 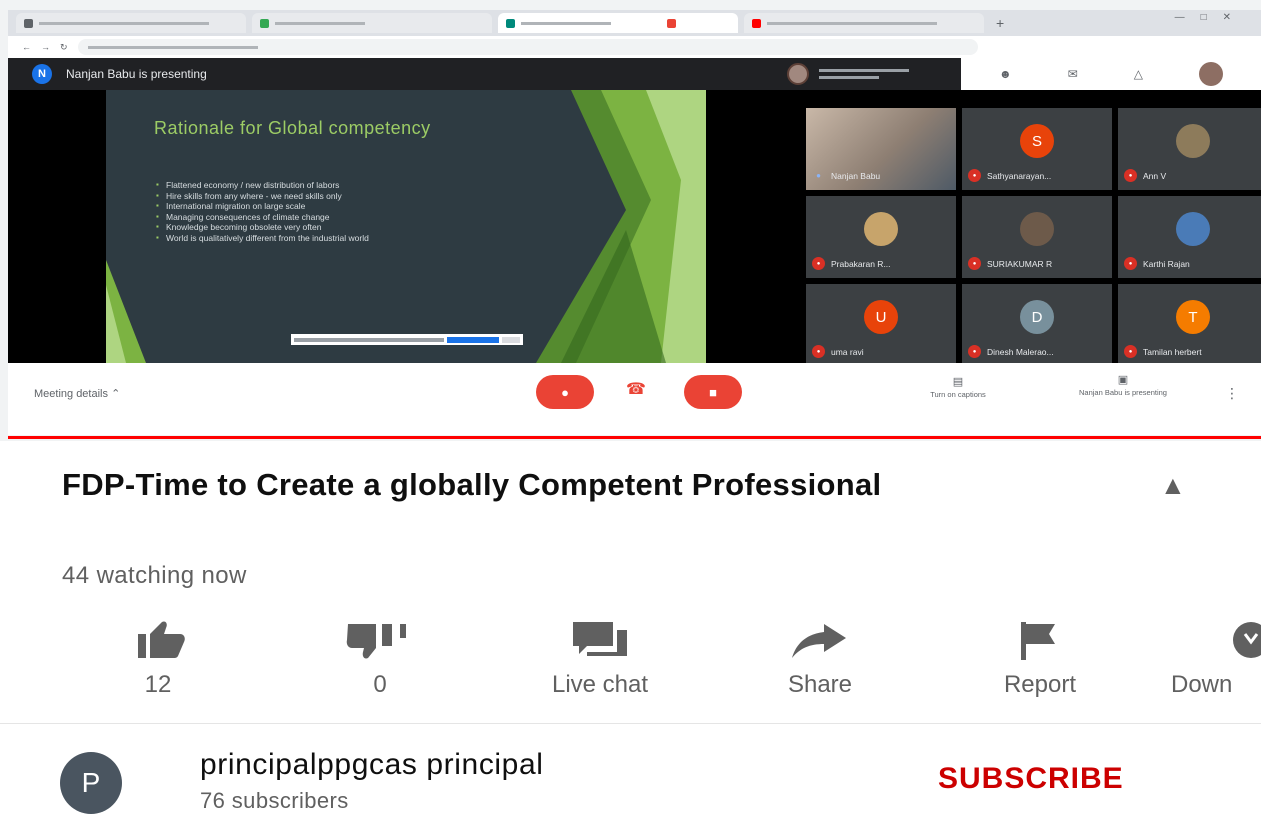 I want to click on channel-name: principalppgcas principal, so click(x=372, y=765).